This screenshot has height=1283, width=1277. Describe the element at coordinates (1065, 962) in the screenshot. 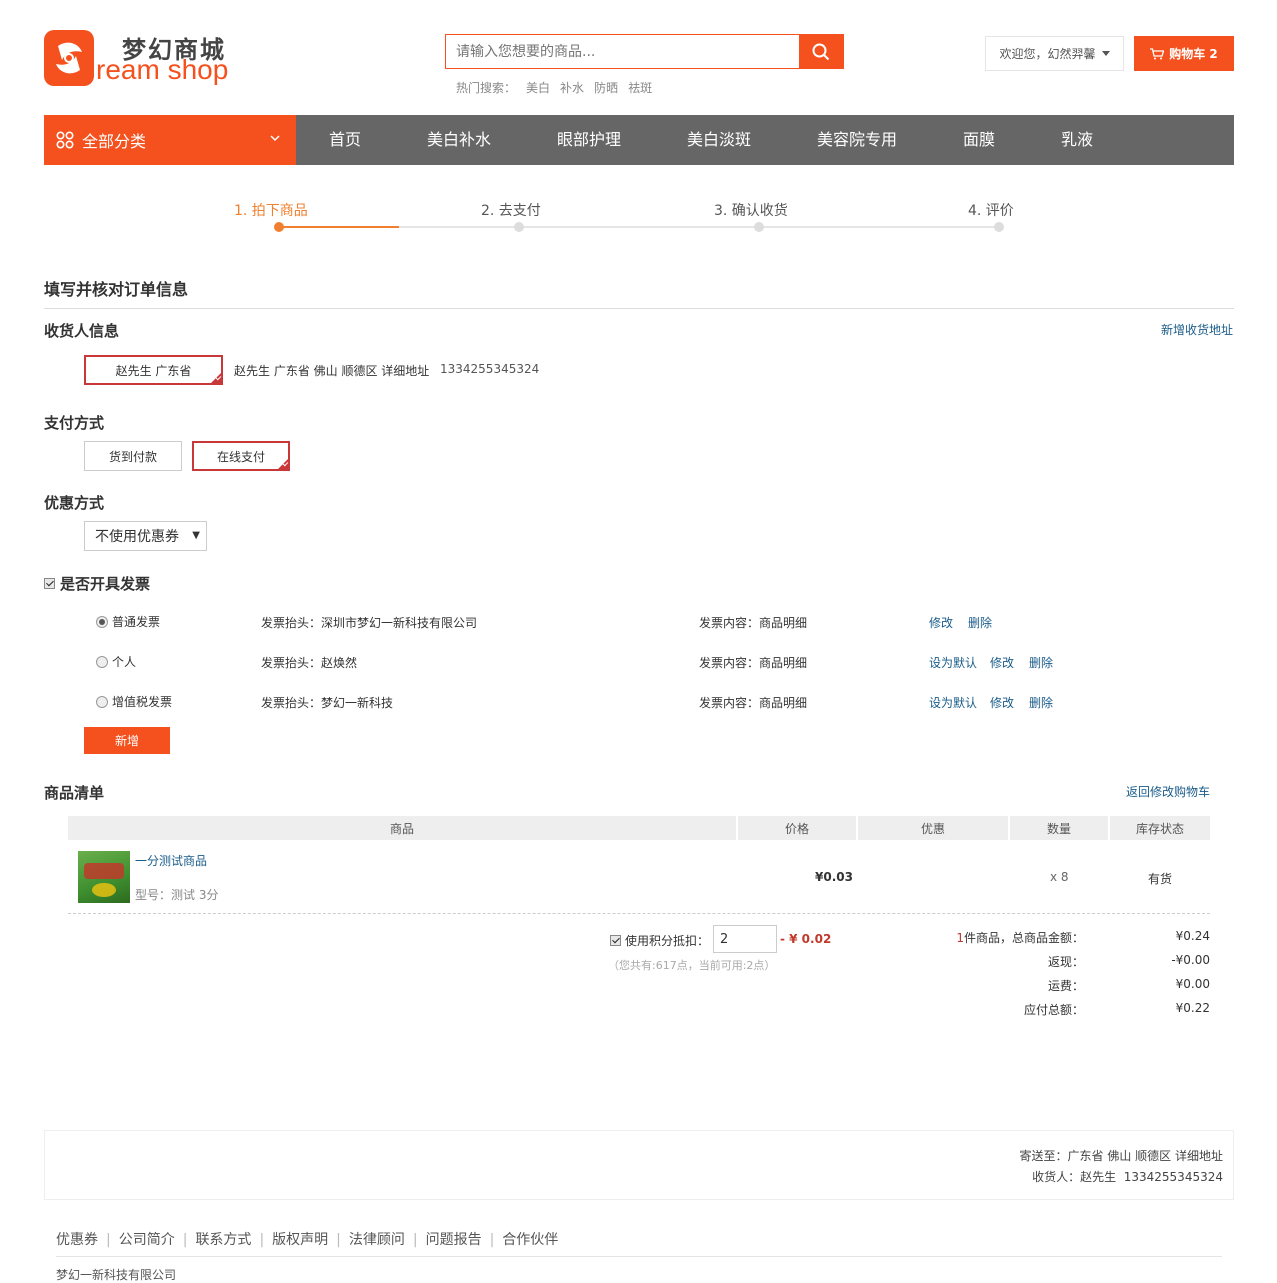

I see `summary-rebate-label: 返现：` at that location.